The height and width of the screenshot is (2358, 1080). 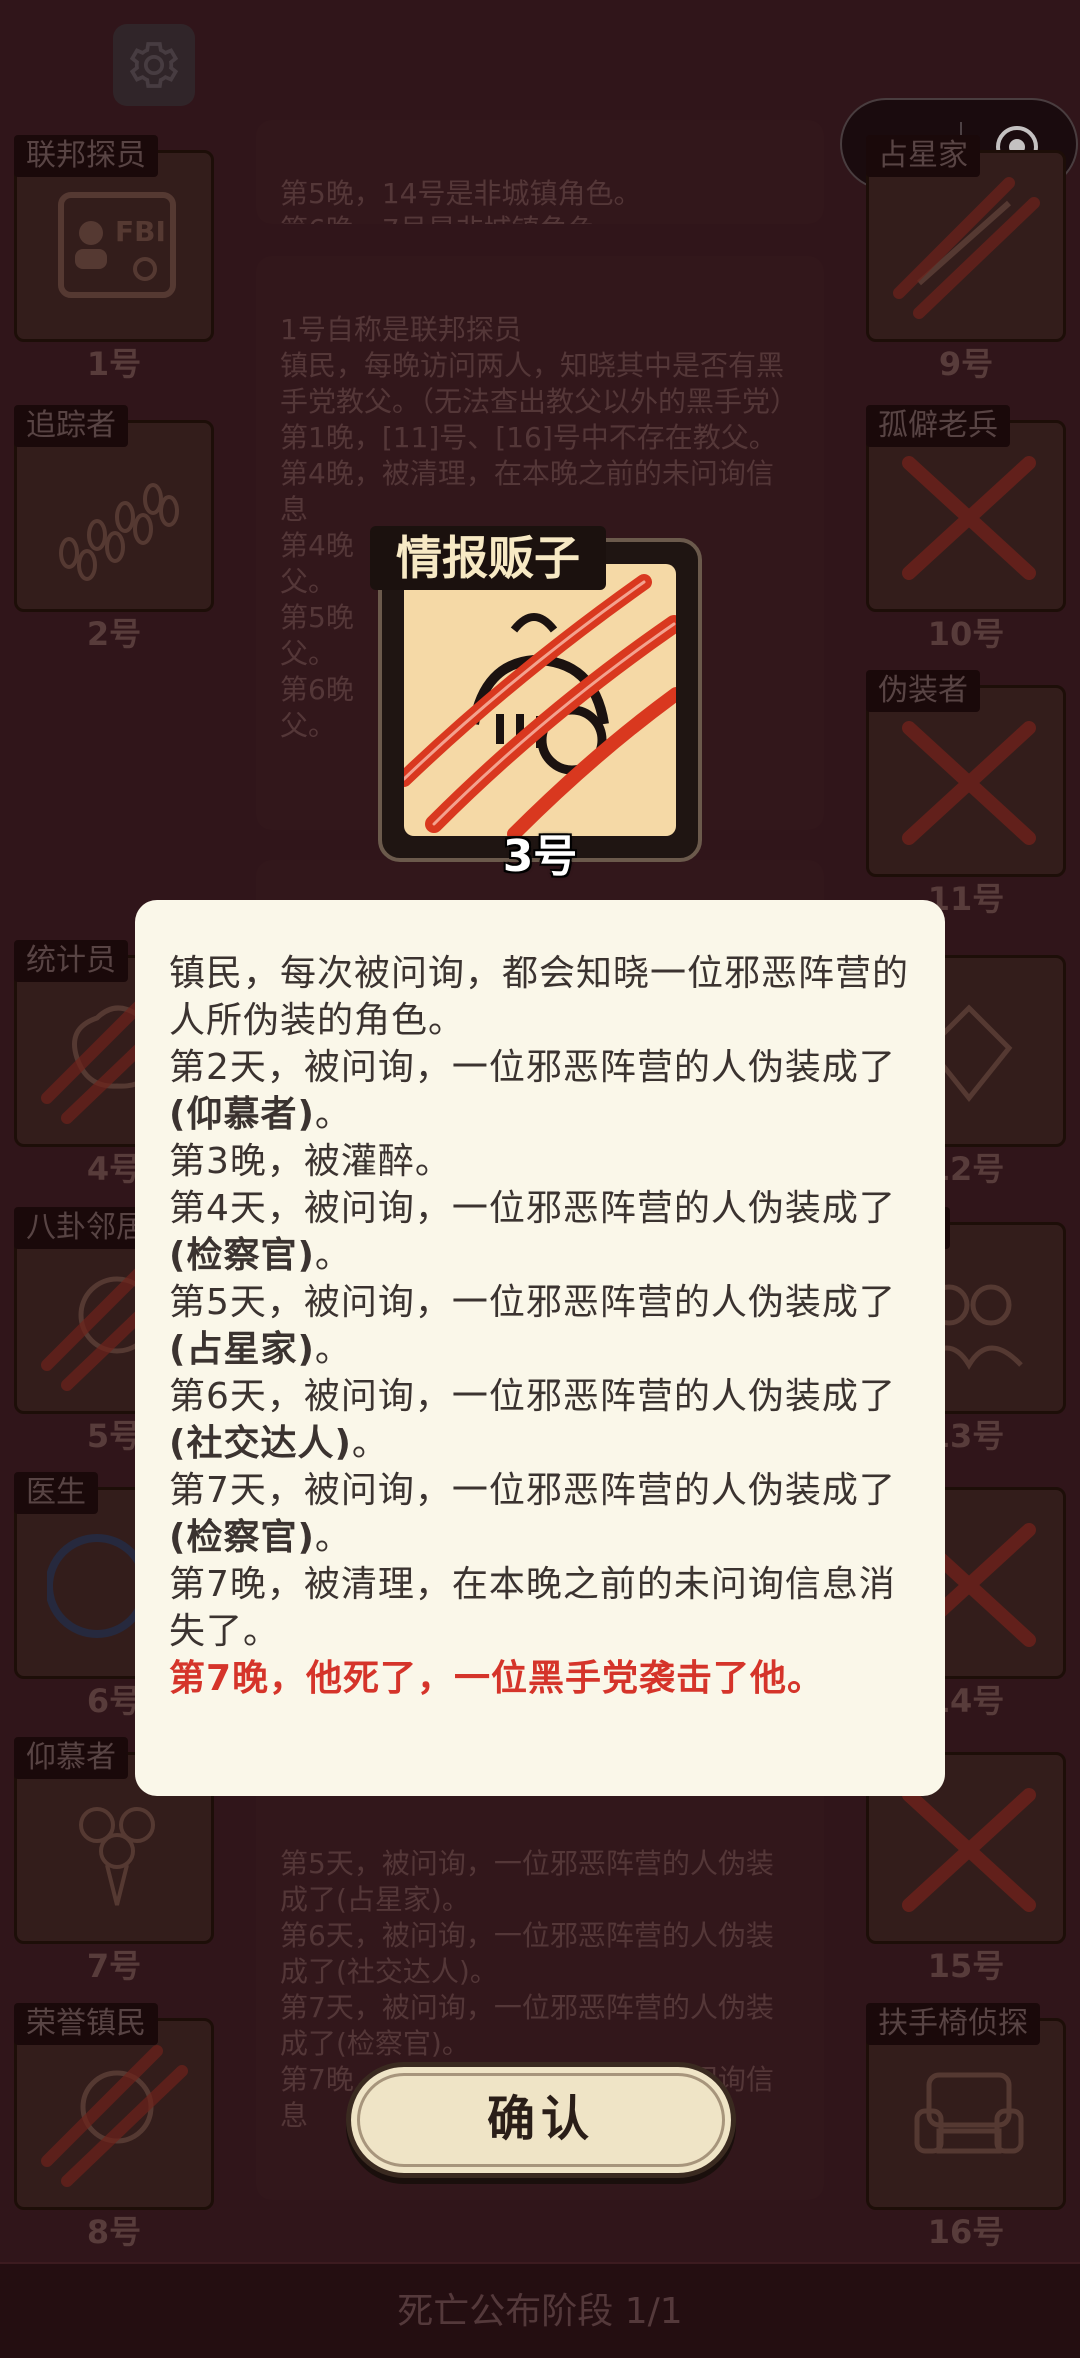 I want to click on disguised-role: (社交达人), so click(x=260, y=1443).